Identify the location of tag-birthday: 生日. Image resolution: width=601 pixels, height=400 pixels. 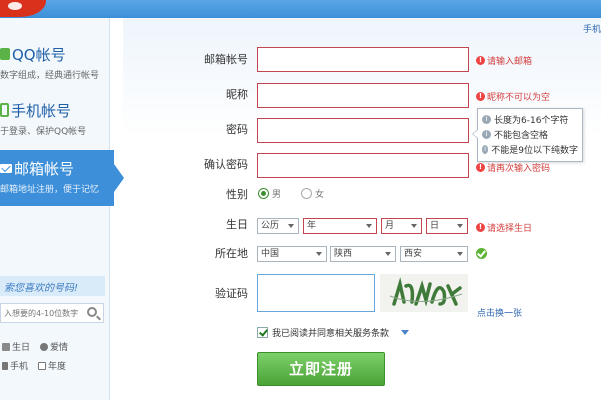
(16, 346).